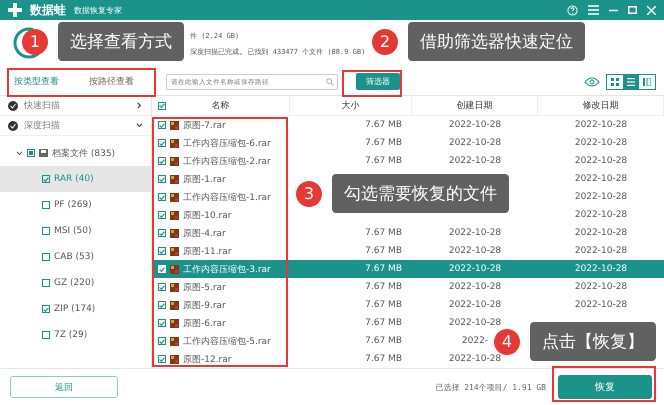 The image size is (664, 405). I want to click on app-name: 数据蛙, so click(48, 10).